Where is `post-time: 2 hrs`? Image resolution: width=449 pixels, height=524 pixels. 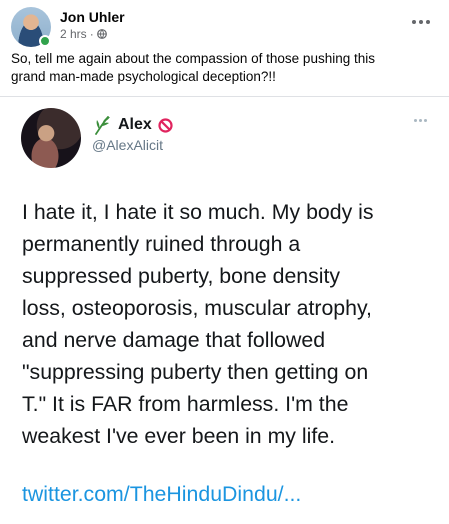
post-time: 2 hrs is located at coordinates (73, 34).